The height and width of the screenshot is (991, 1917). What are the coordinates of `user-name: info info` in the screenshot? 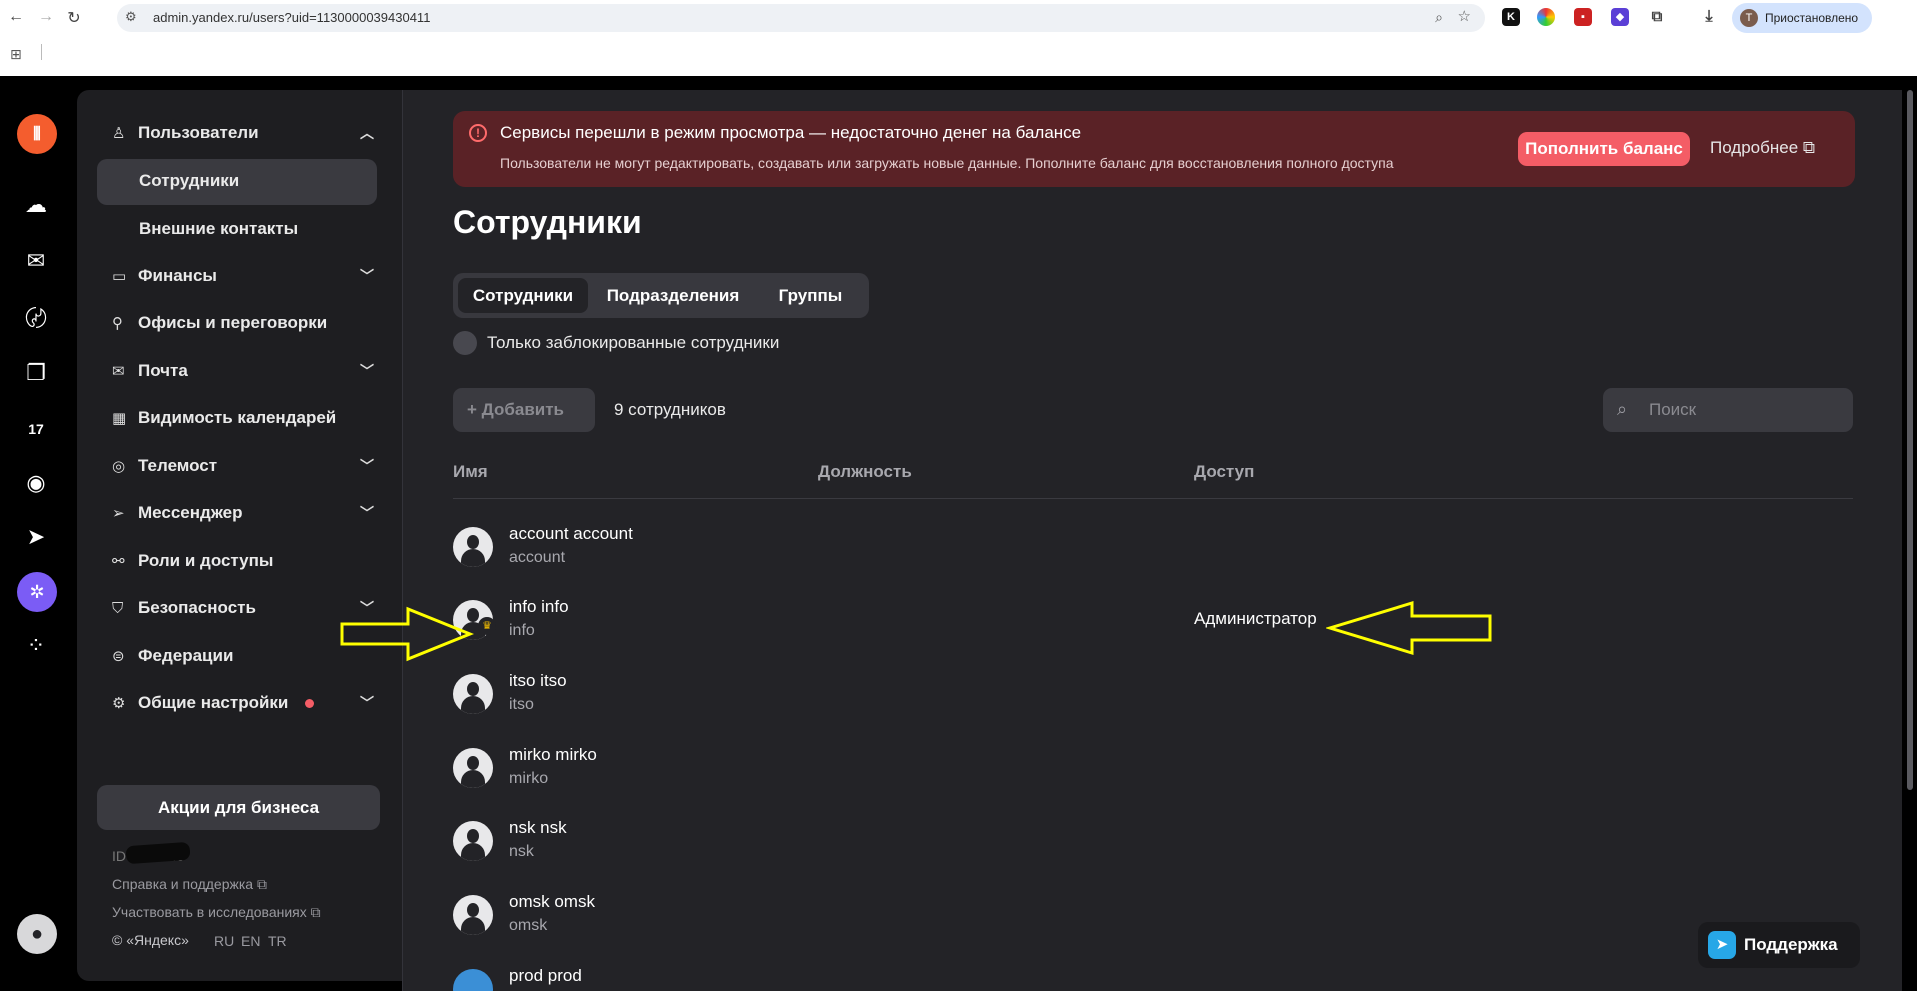 It's located at (539, 607).